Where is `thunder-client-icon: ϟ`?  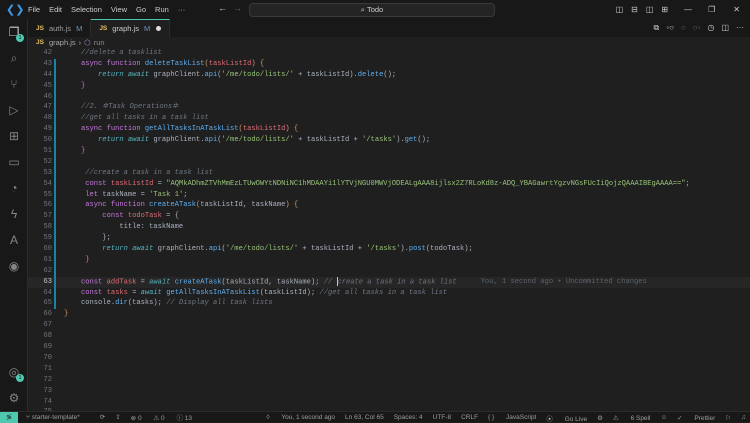
thunder-client-icon: ϟ is located at coordinates (14, 214).